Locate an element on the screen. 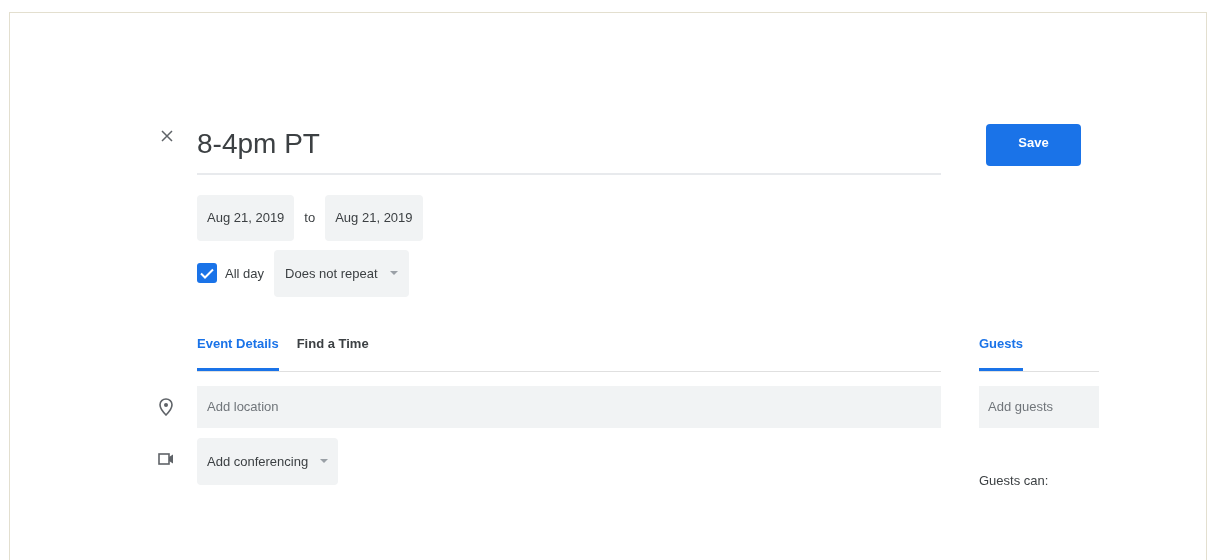 This screenshot has width=1215, height=560. title-field: 8-4pm PT is located at coordinates (569, 144).